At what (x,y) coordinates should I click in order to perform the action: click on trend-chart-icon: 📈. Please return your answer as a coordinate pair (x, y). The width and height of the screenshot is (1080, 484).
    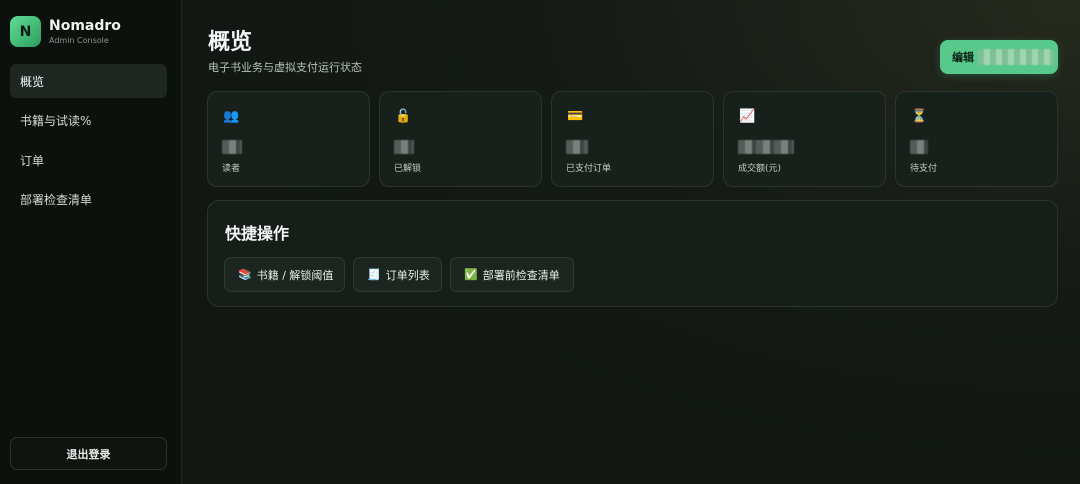
    Looking at the image, I should click on (747, 116).